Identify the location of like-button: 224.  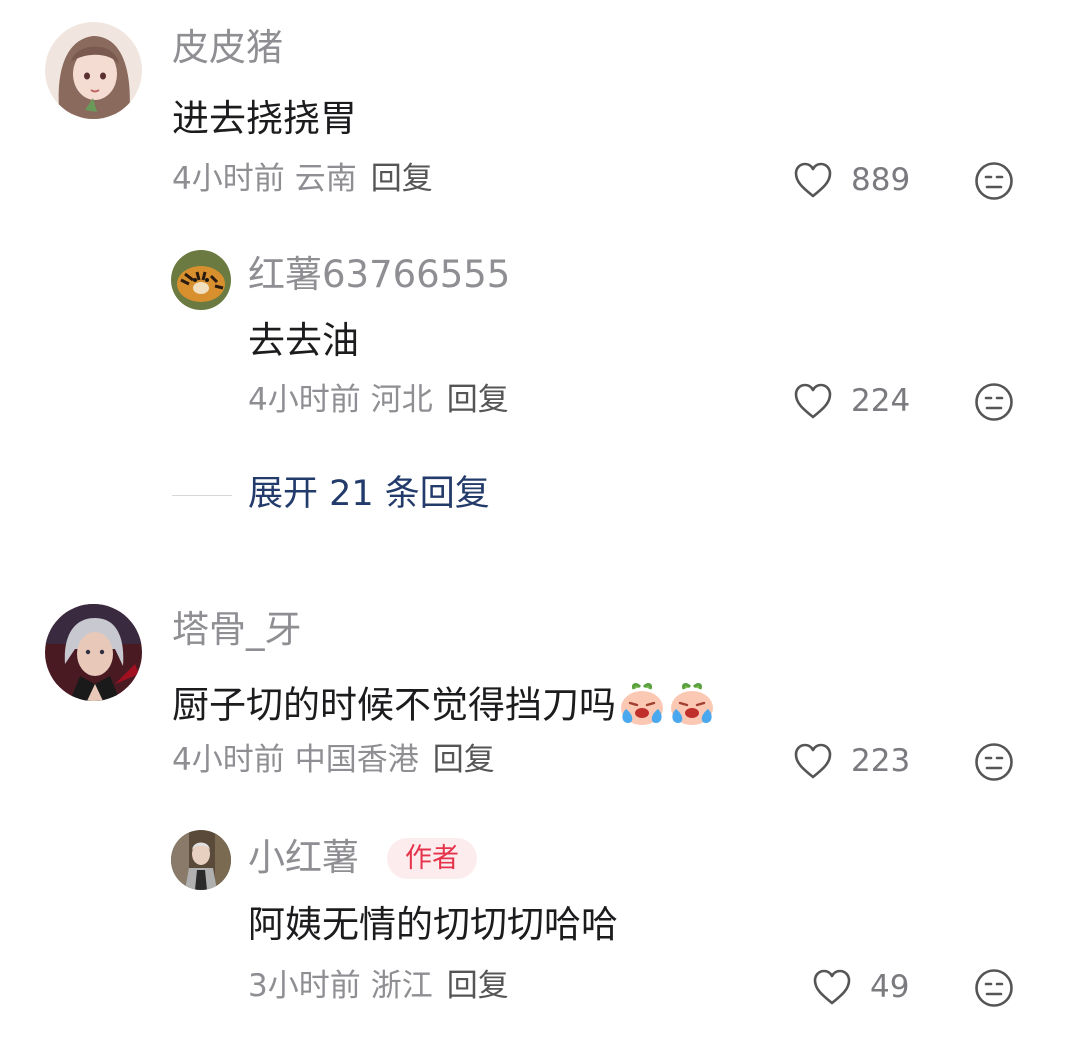
(851, 401).